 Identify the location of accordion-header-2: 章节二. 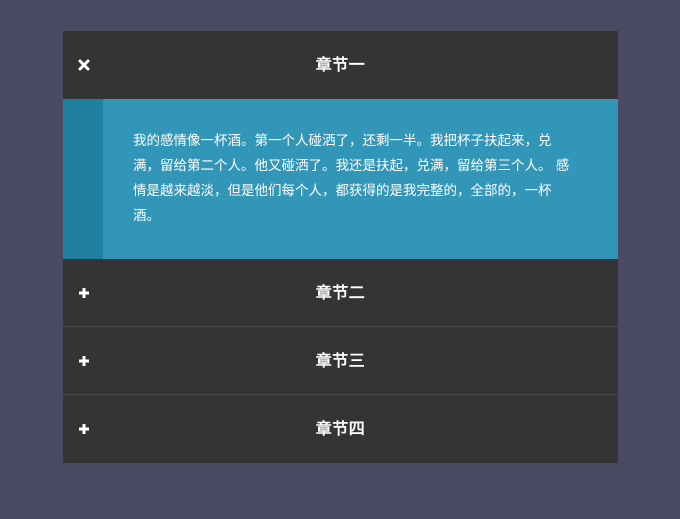
(340, 293).